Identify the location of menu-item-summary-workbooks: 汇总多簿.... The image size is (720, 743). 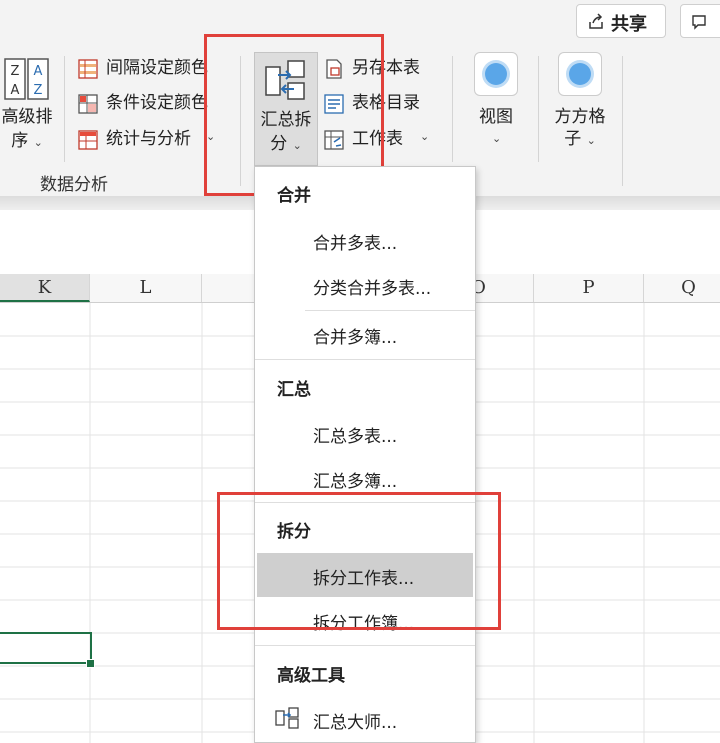
(355, 479).